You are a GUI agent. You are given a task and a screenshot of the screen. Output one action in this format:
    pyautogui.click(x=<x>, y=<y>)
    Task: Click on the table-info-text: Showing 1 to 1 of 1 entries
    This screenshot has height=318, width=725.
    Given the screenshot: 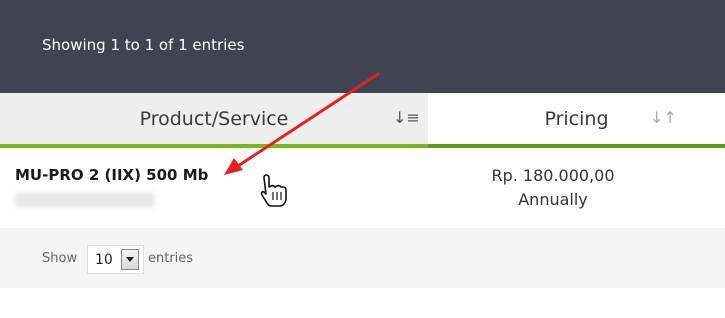 What is the action you would take?
    pyautogui.click(x=143, y=45)
    